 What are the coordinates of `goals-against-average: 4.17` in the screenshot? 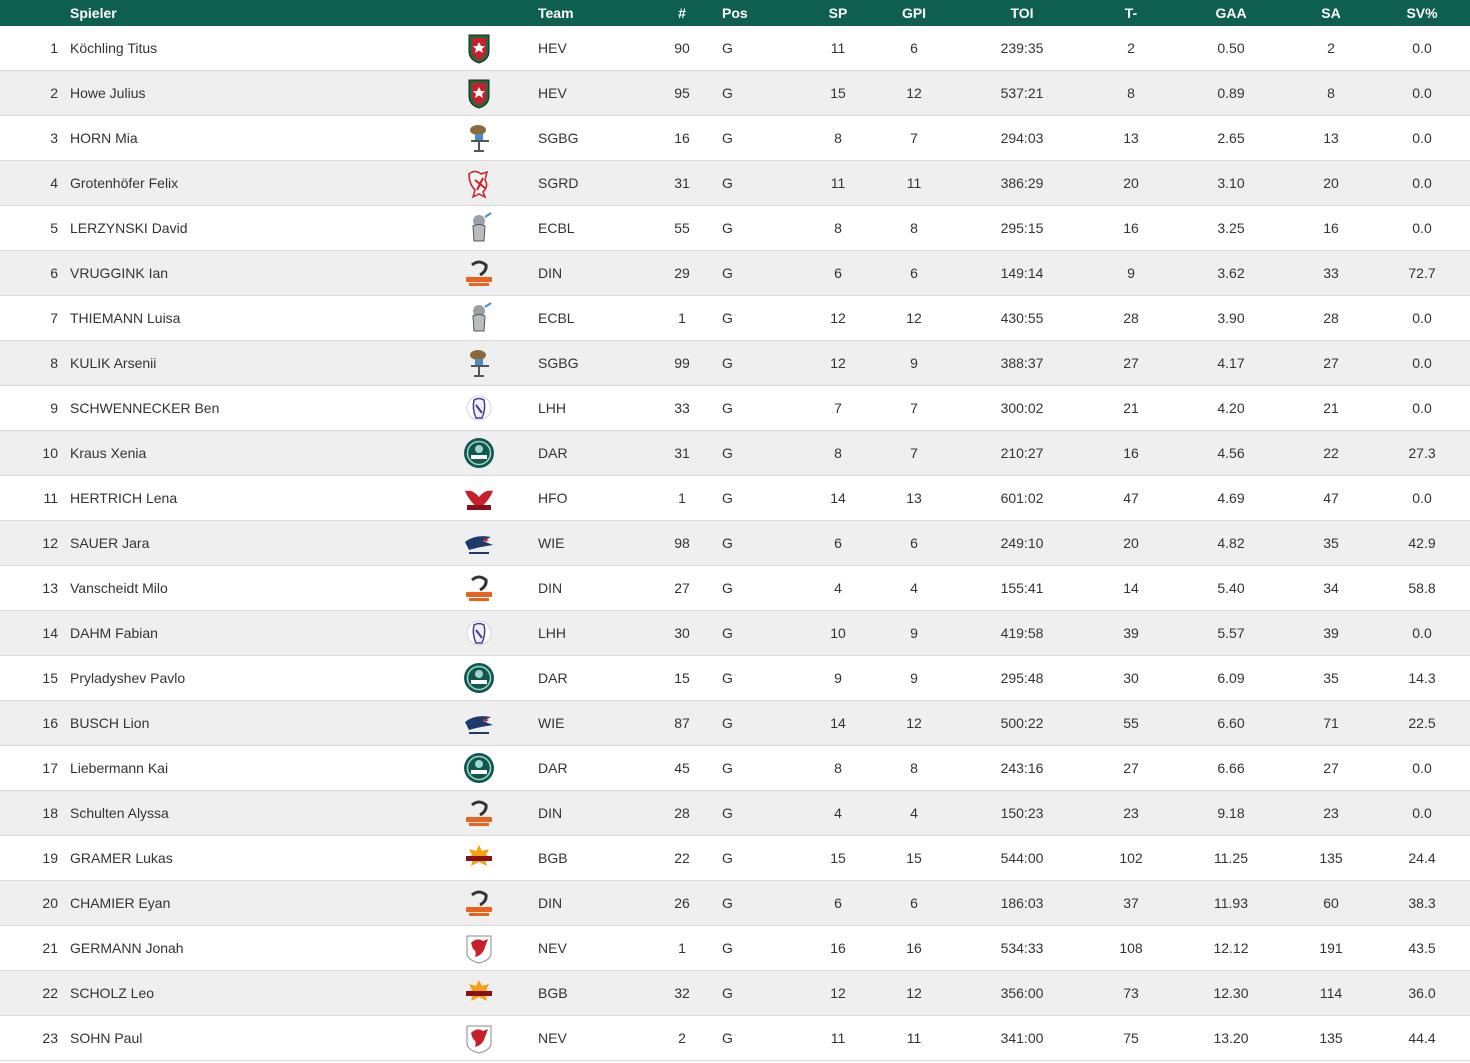 It's located at (1231, 363).